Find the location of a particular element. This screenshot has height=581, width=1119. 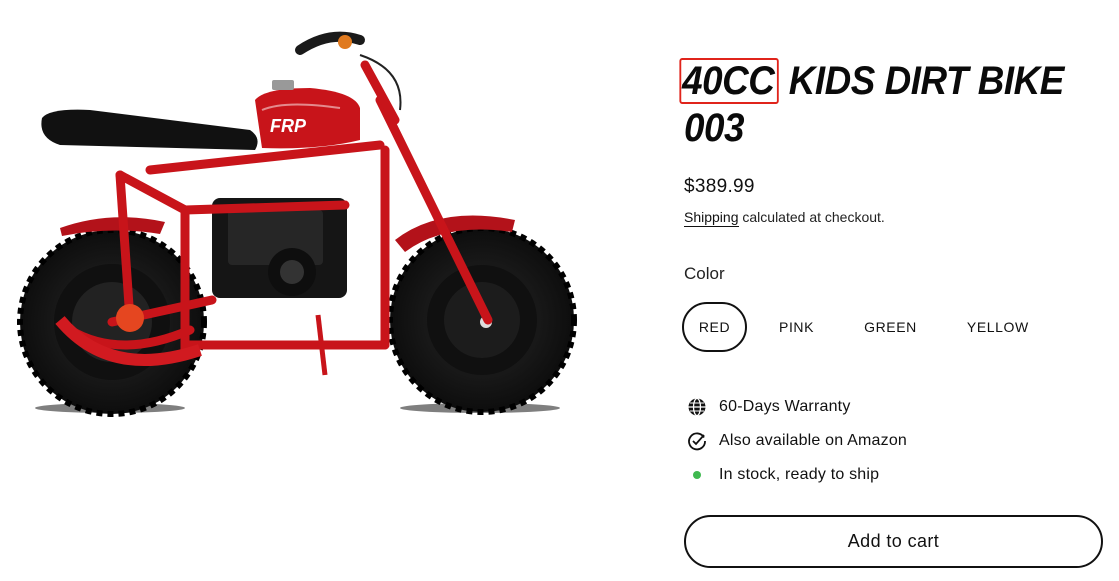

title-highlight: 40CC is located at coordinates (729, 81).